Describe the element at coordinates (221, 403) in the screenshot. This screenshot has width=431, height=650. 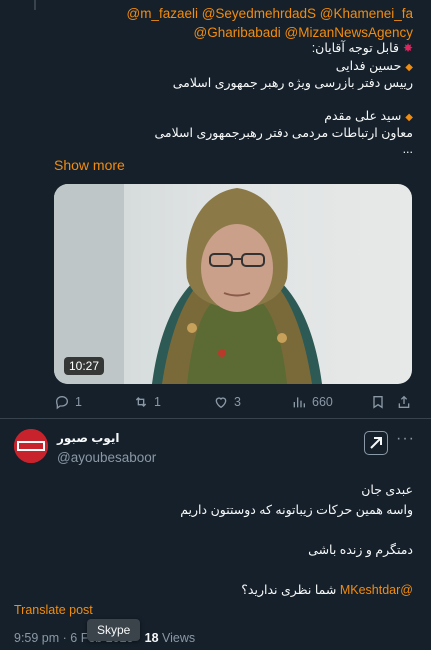
I see `like-icon` at that location.